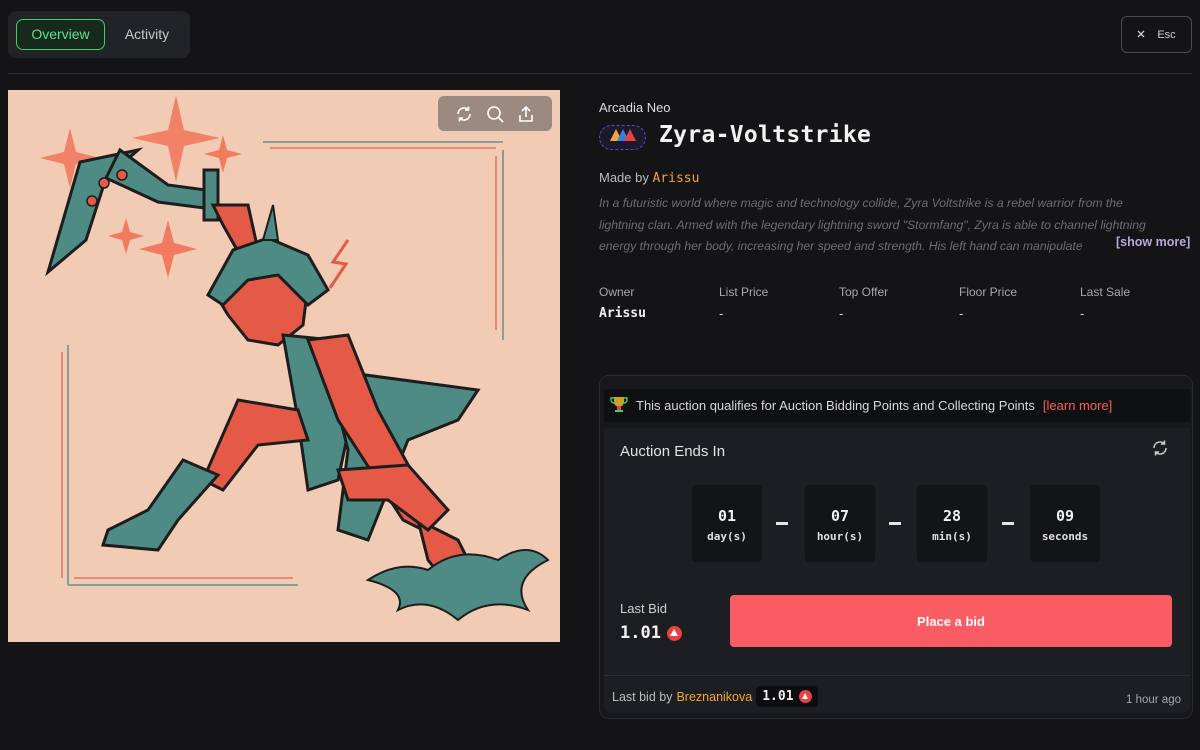  What do you see at coordinates (643, 608) in the screenshot?
I see `last-bid-label: Last Bid` at bounding box center [643, 608].